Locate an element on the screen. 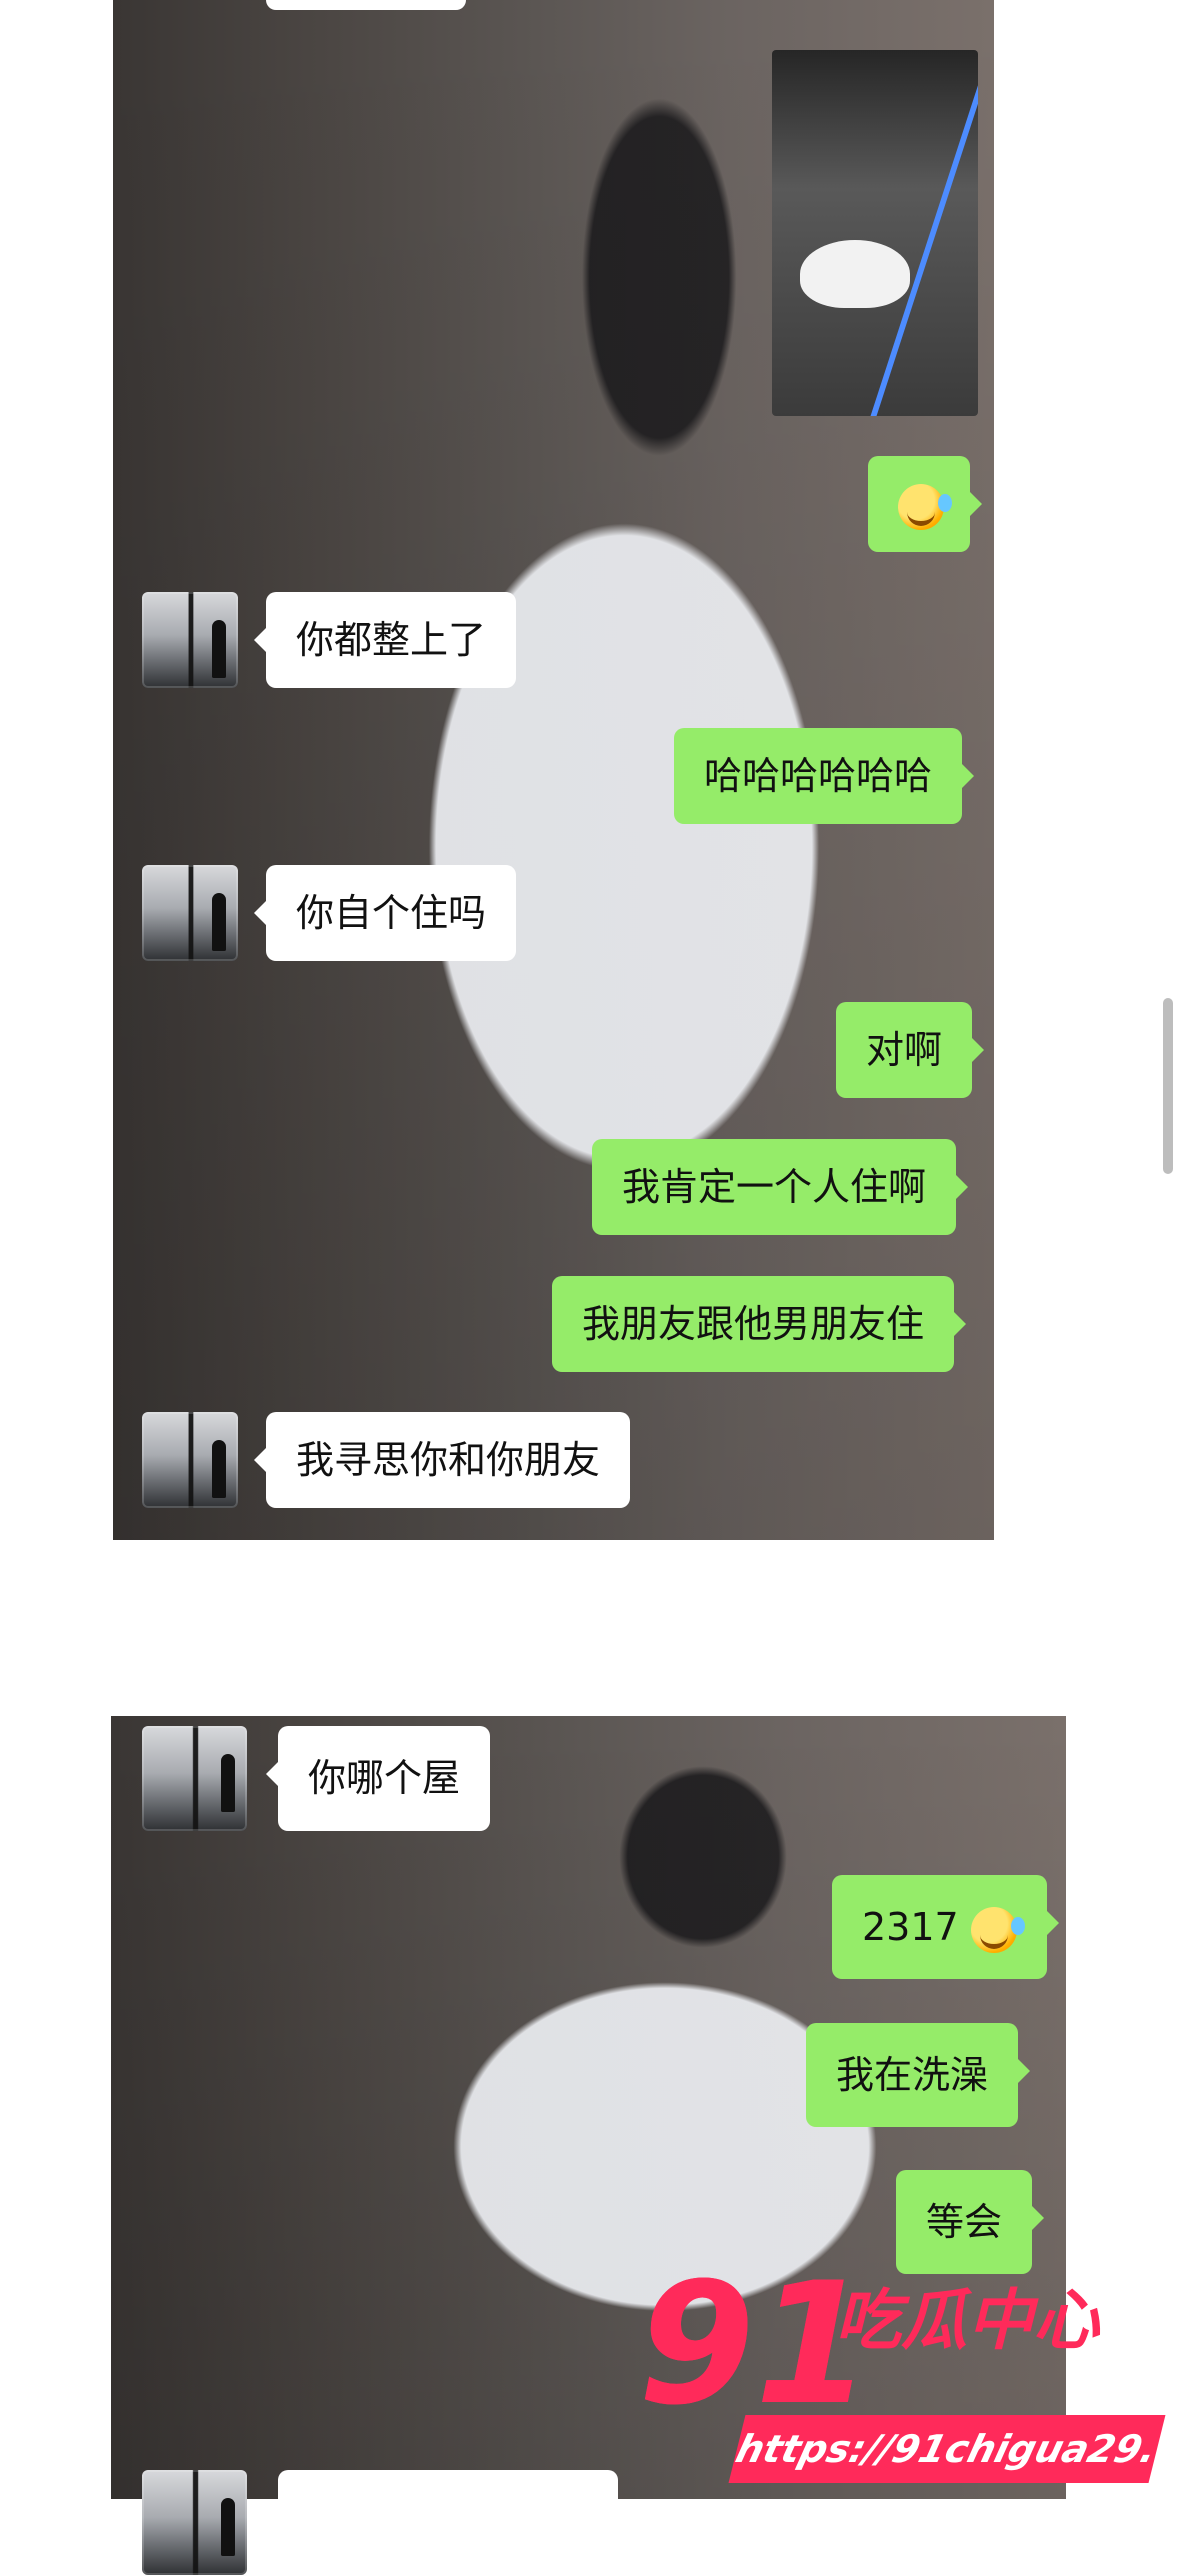 The height and width of the screenshot is (2575, 1178). message-text: 我肯定一个人住啊 is located at coordinates (774, 1187).